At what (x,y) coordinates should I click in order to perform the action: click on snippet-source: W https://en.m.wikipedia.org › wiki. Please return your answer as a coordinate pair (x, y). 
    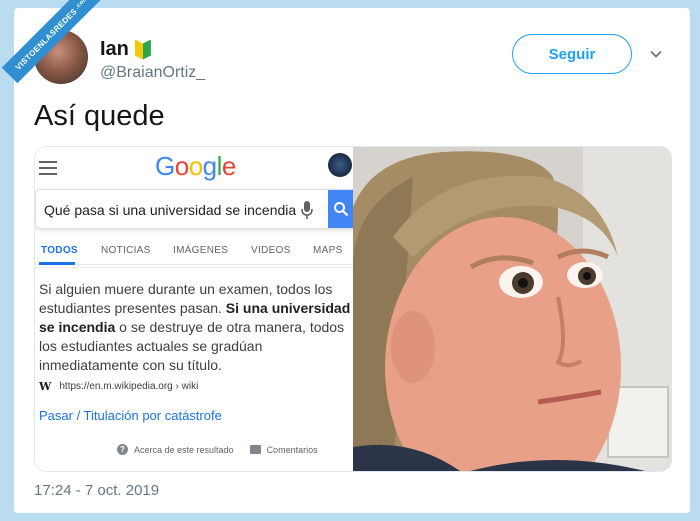
    Looking at the image, I should click on (118, 386).